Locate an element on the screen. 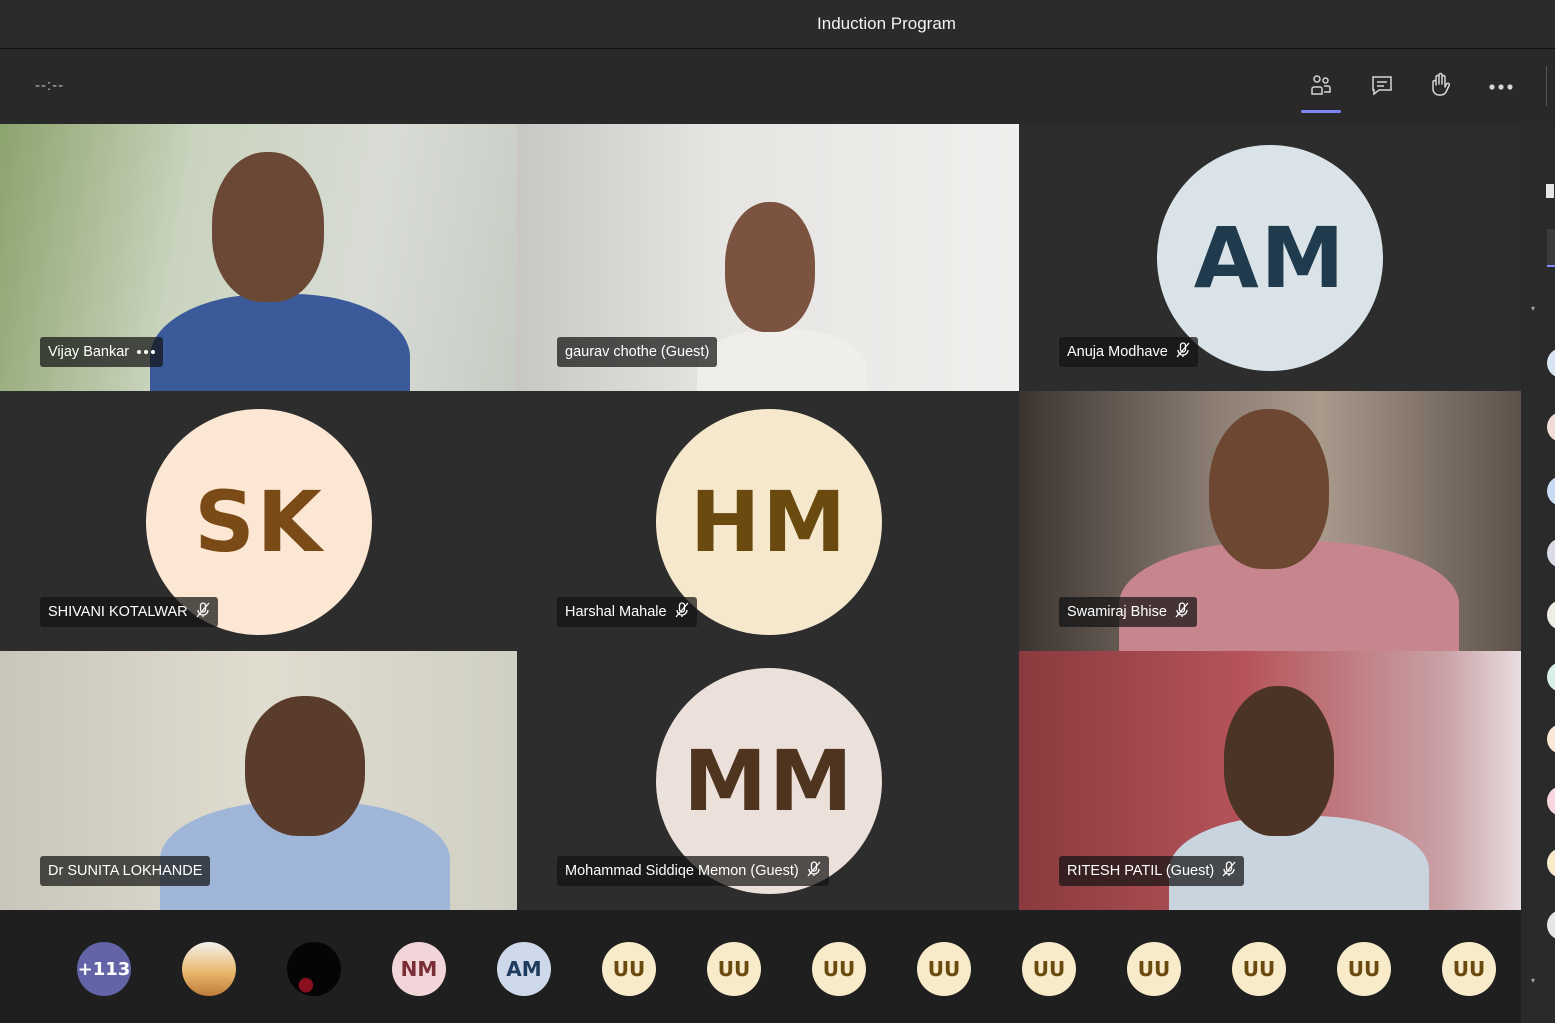 Image resolution: width=1555 pixels, height=1023 pixels. participant-tile: Dr SUNITA LOKHANDE is located at coordinates (258, 780).